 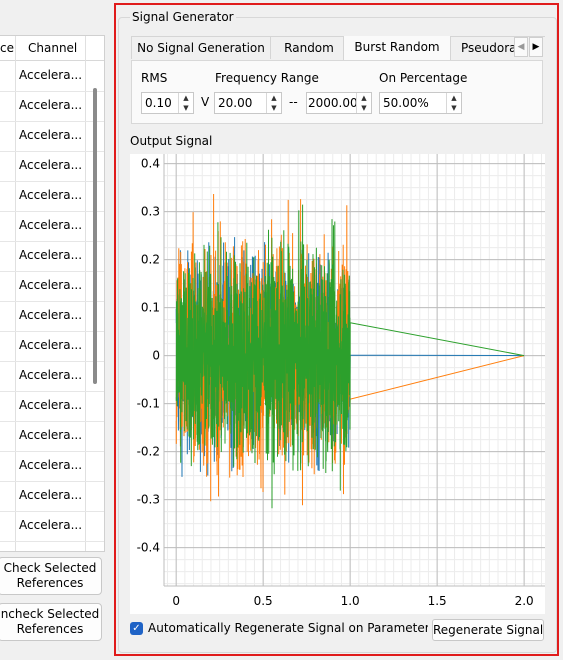 What do you see at coordinates (50, 568) in the screenshot?
I see `button-label: Check Selected` at bounding box center [50, 568].